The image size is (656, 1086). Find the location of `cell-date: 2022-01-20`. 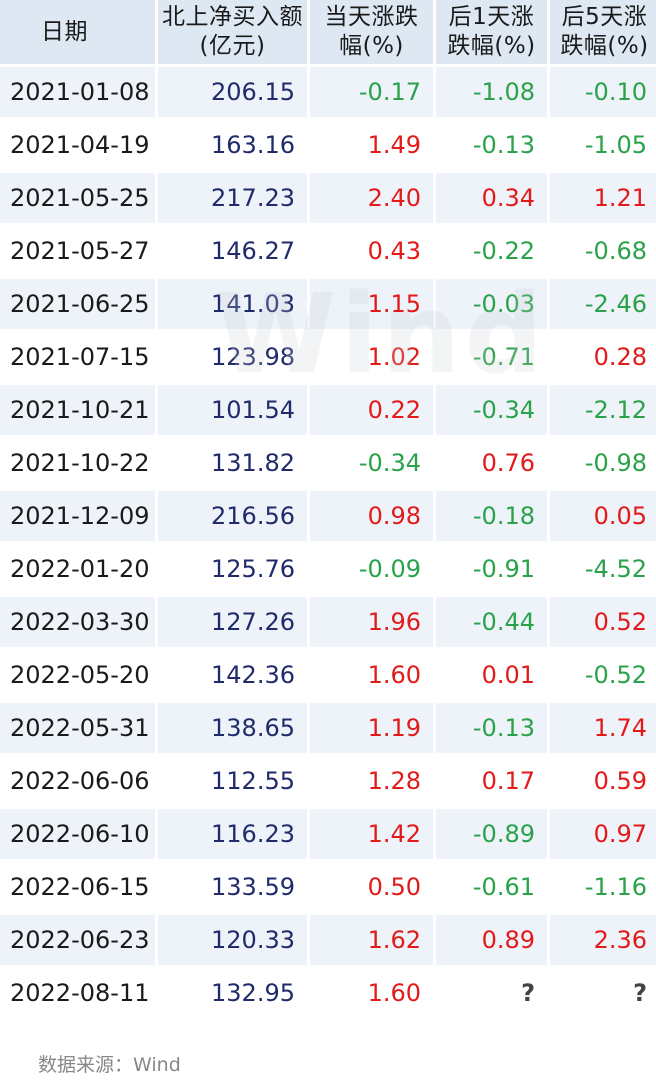

cell-date: 2022-01-20 is located at coordinates (77, 569).